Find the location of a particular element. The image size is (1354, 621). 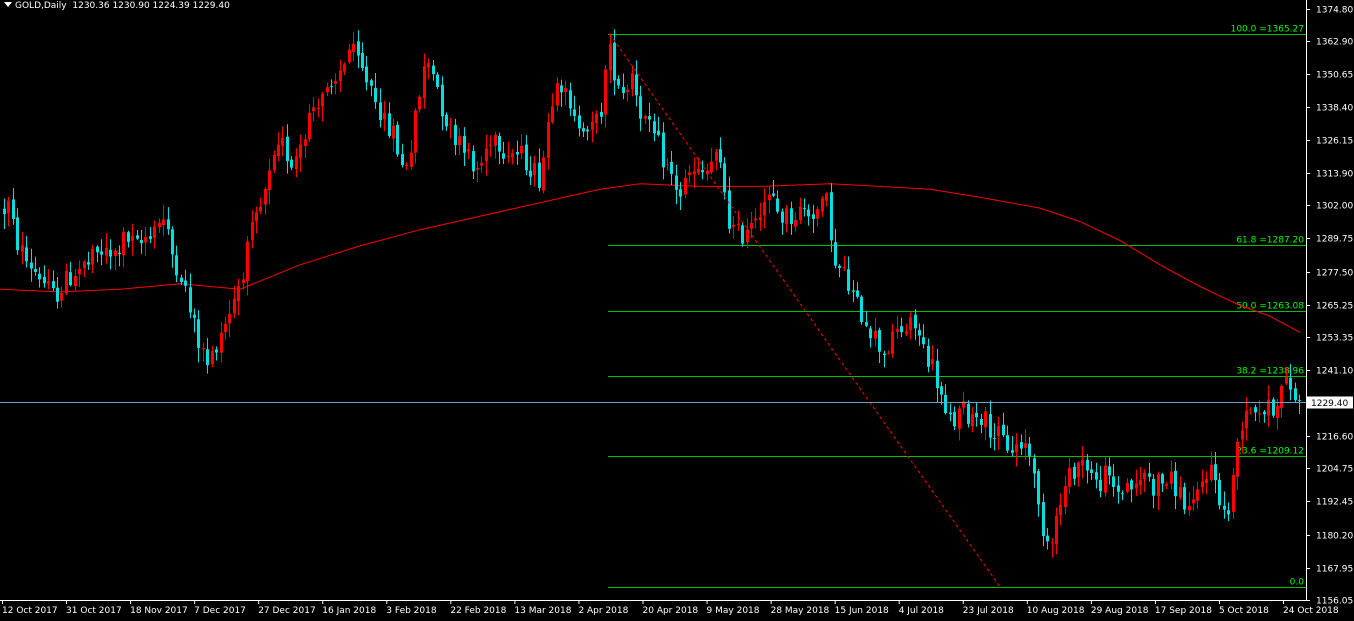

x-tick-label: 9 May 2018 is located at coordinates (733, 611).